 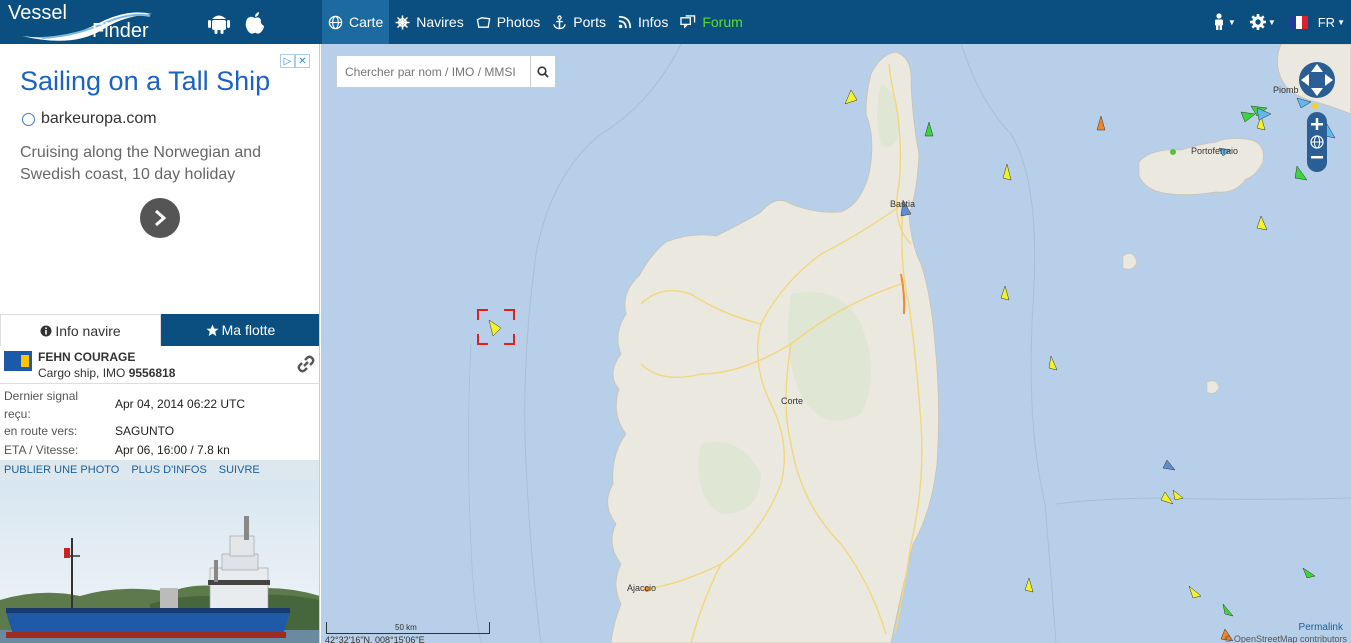 I want to click on info-label: ETA / Vitesse:, so click(x=41, y=450).